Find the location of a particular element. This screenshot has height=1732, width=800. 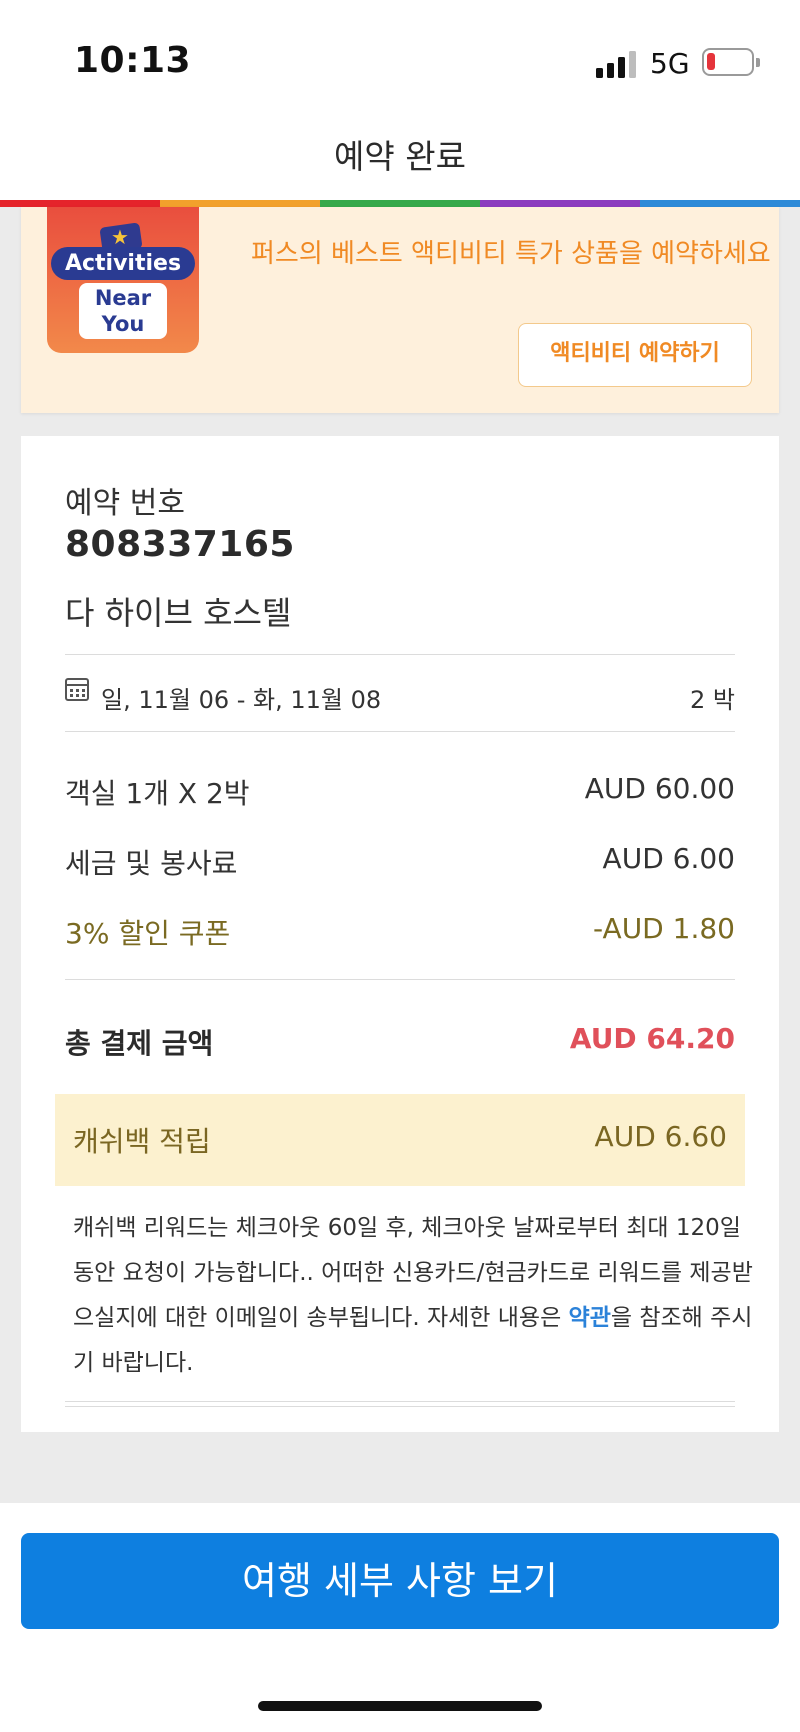

booking-number-label: 예약 번호 is located at coordinates (125, 503).